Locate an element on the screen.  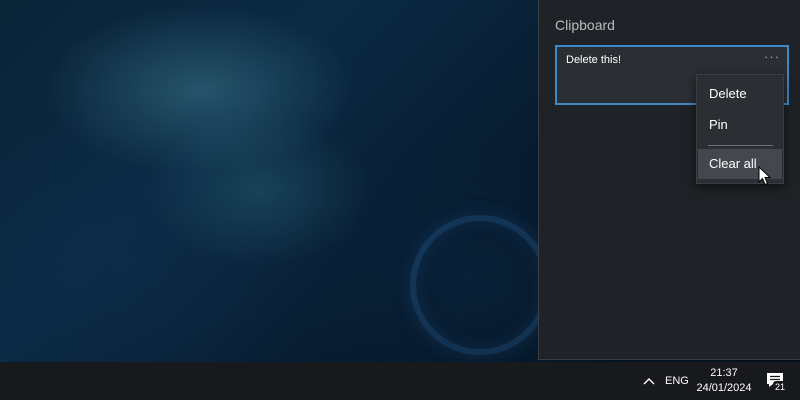
menu-divider is located at coordinates (740, 145).